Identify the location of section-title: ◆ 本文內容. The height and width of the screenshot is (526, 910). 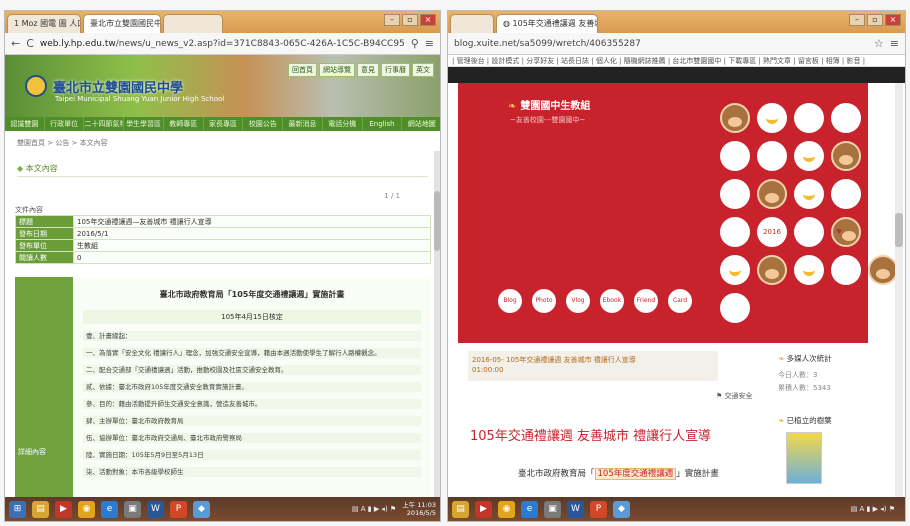
(222, 170).